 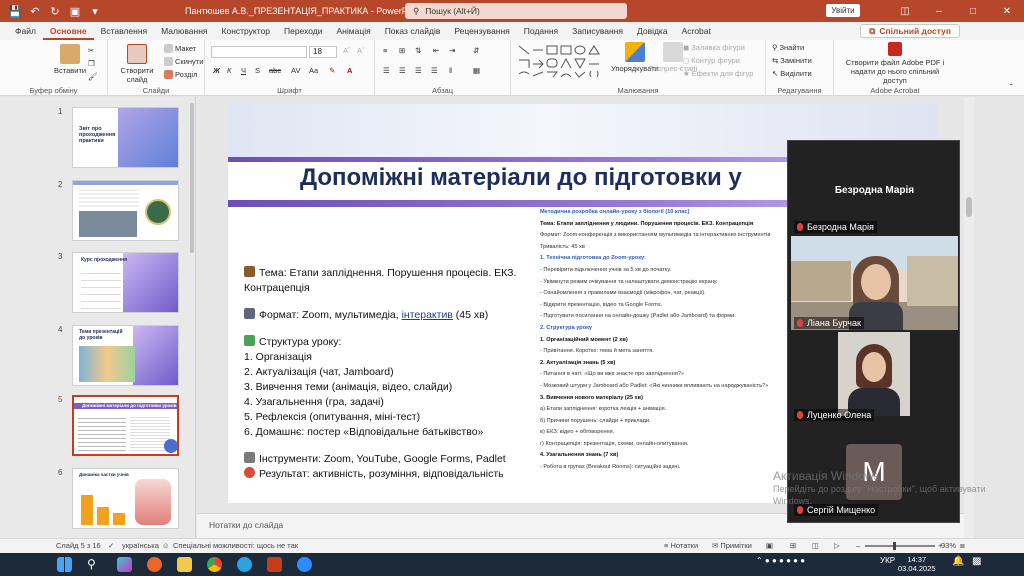 What do you see at coordinates (243, 70) in the screenshot?
I see `underline-icon: Ч` at bounding box center [243, 70].